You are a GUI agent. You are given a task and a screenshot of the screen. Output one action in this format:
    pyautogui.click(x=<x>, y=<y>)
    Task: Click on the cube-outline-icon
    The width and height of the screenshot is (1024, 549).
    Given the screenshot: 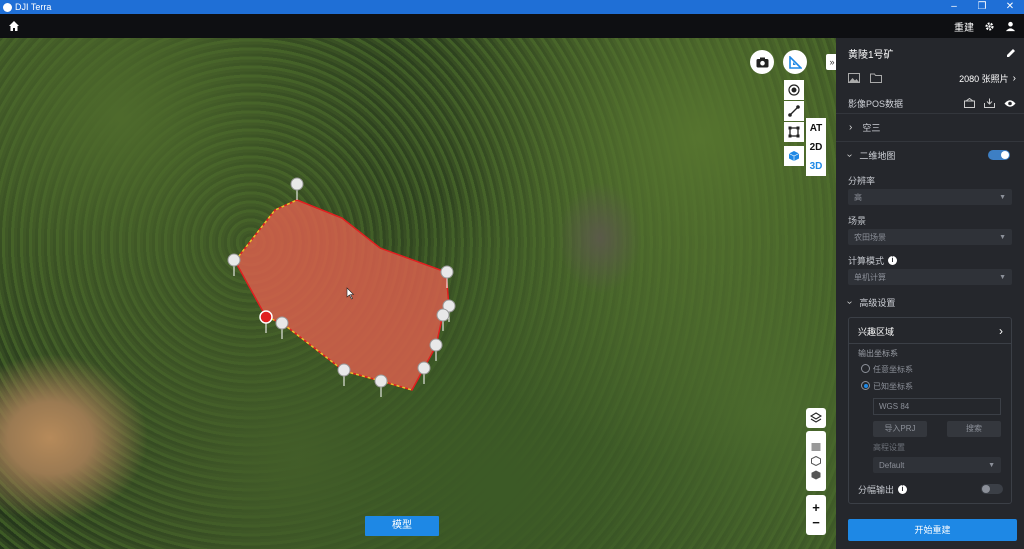 What is the action you would take?
    pyautogui.click(x=816, y=461)
    